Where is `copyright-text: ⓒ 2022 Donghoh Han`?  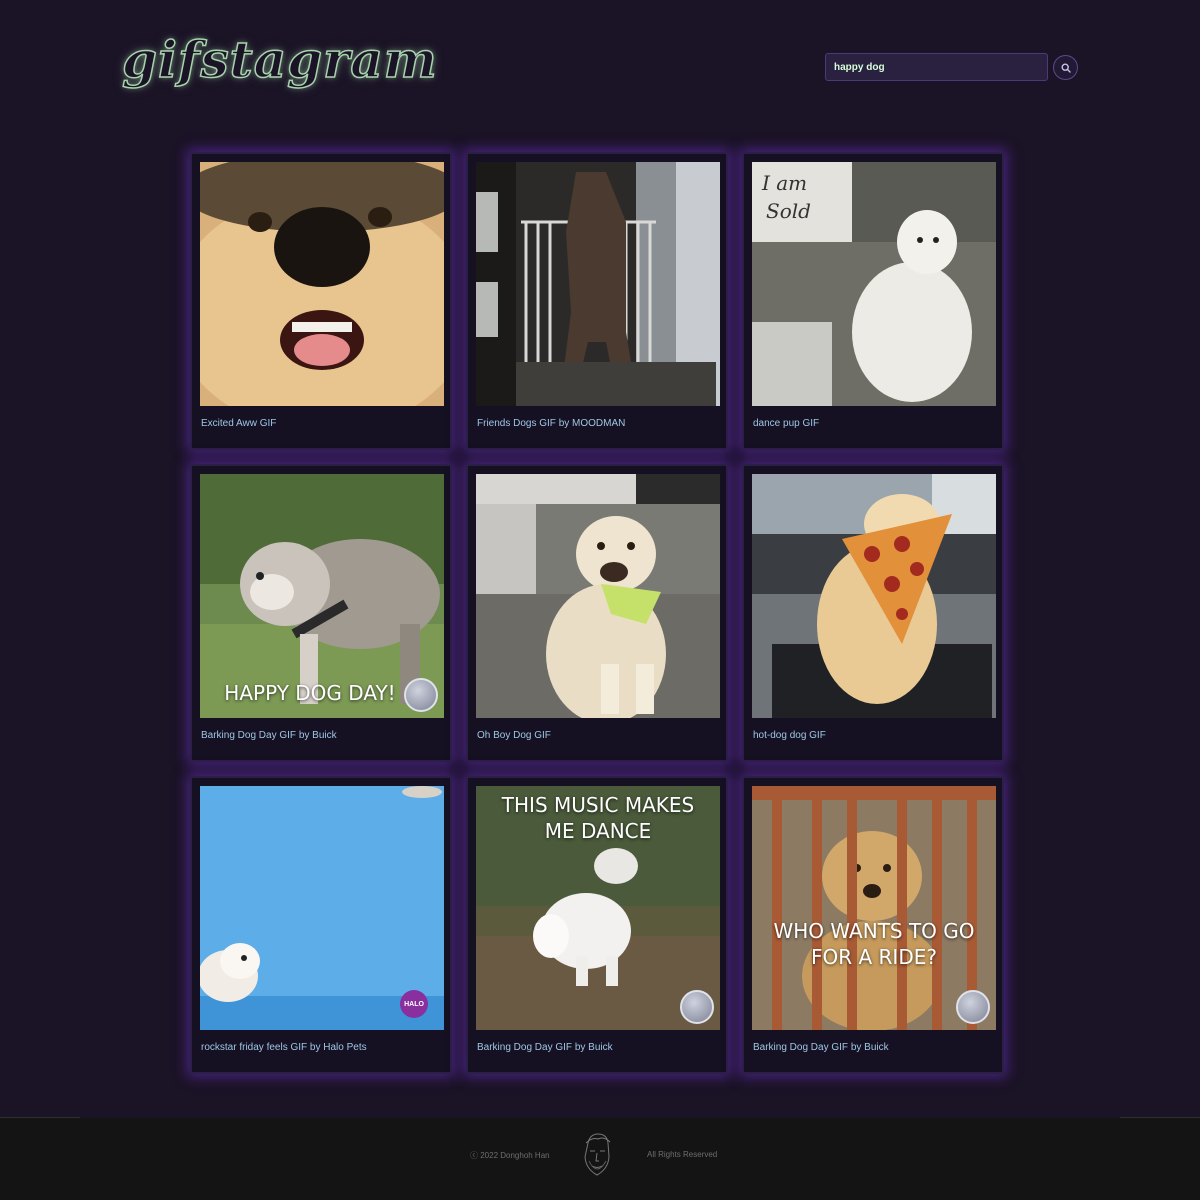
copyright-text: ⓒ 2022 Donghoh Han is located at coordinates (510, 1155).